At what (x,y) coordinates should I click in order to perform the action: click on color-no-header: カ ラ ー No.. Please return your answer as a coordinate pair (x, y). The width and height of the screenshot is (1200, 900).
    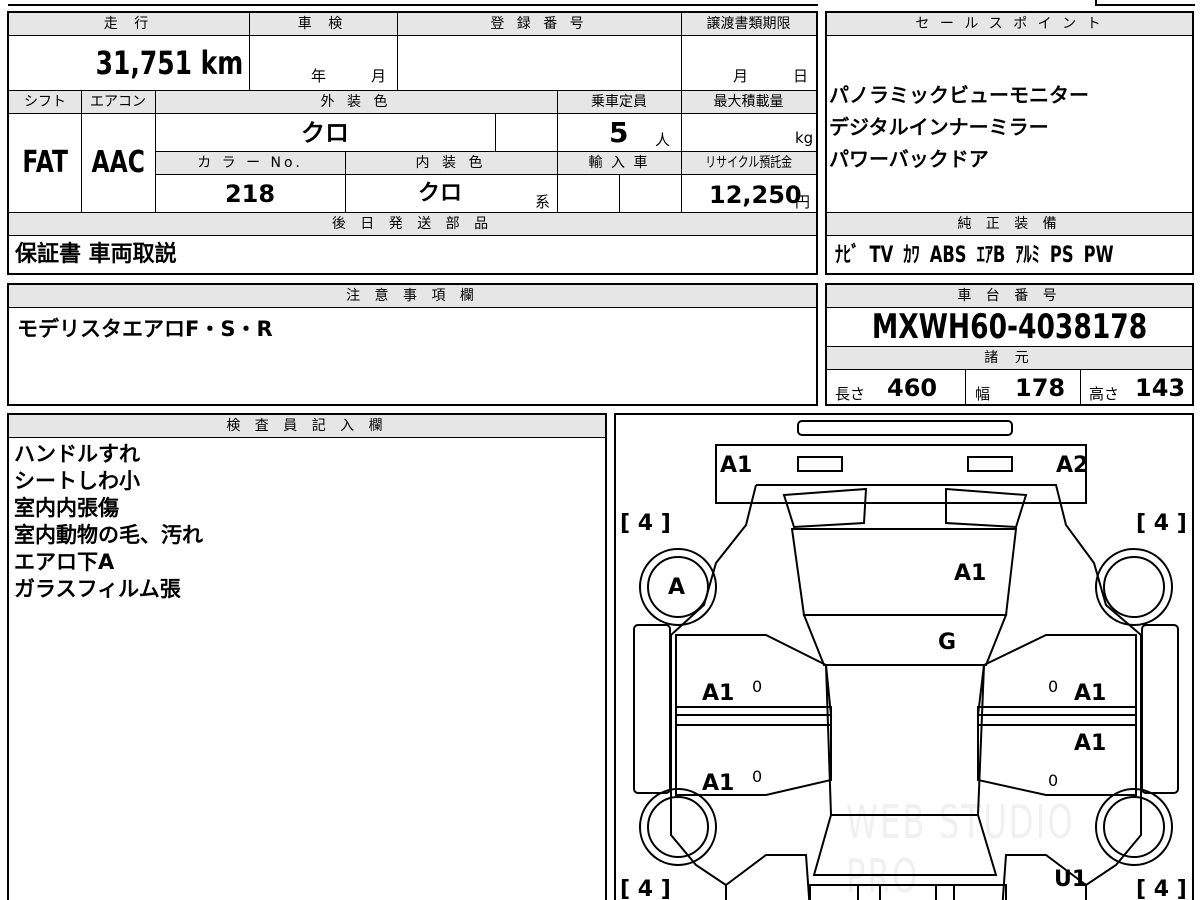
    Looking at the image, I should click on (250, 163).